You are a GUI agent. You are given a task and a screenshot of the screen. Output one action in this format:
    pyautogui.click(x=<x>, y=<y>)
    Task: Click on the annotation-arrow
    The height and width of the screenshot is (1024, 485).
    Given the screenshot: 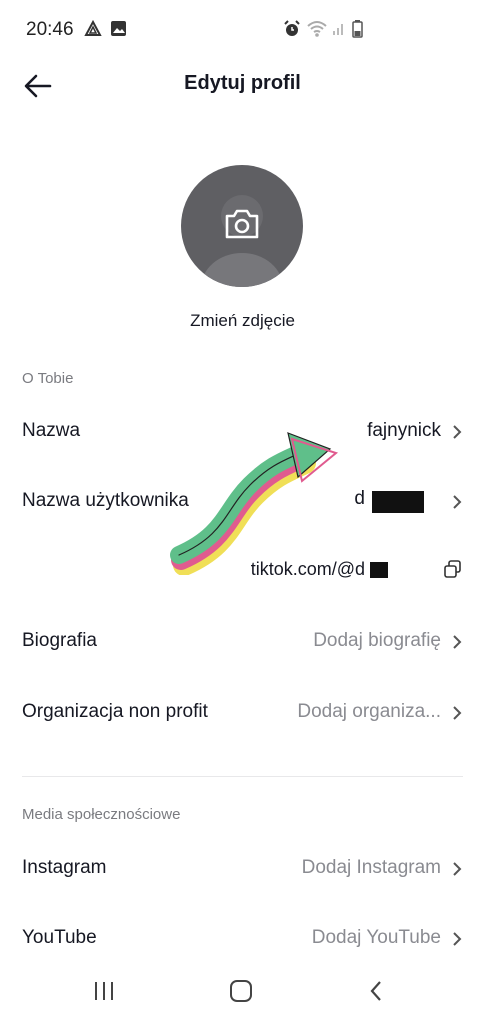 What is the action you would take?
    pyautogui.click(x=254, y=503)
    